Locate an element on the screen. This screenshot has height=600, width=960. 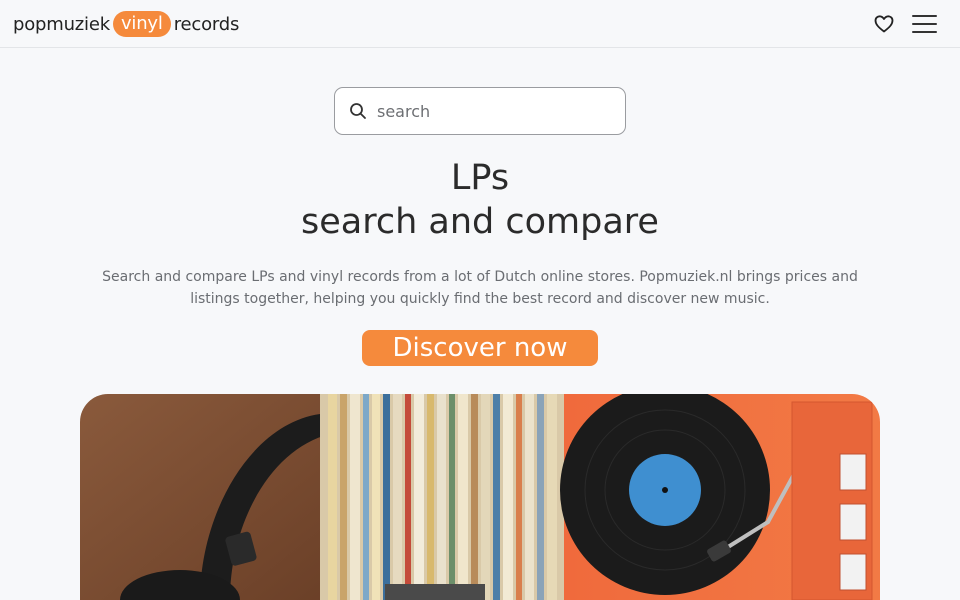
site-logo: popmuziek vinyl records is located at coordinates (126, 24).